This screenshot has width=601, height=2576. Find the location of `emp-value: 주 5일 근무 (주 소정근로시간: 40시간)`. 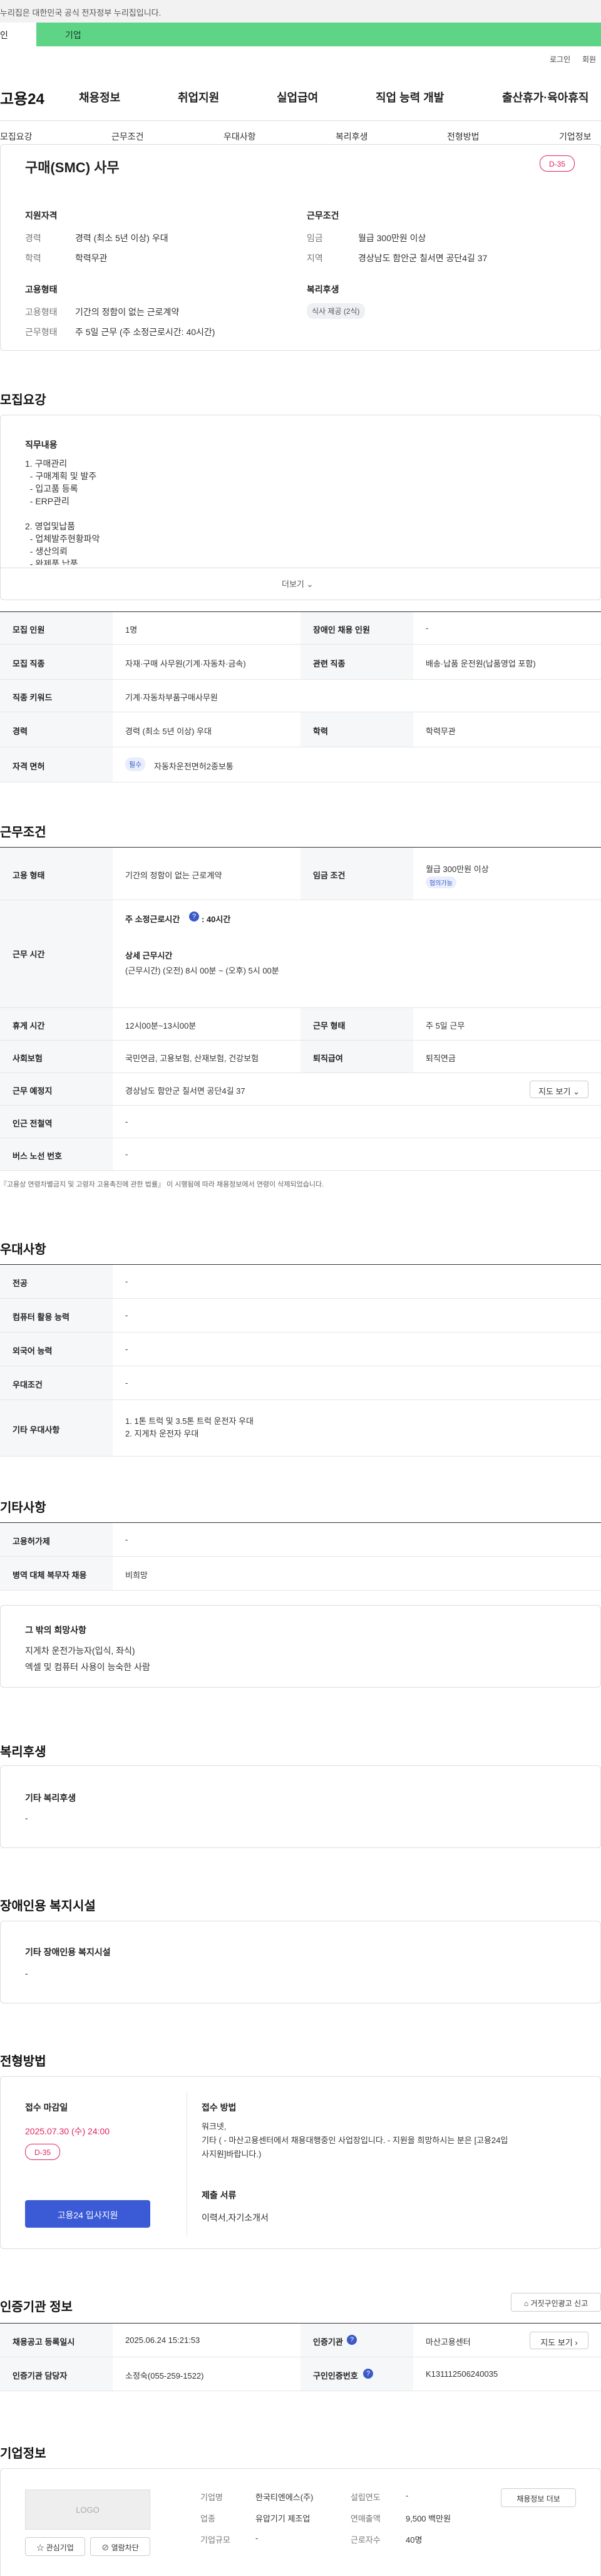

emp-value: 주 5일 근무 (주 소정근로시간: 40시간) is located at coordinates (145, 332).